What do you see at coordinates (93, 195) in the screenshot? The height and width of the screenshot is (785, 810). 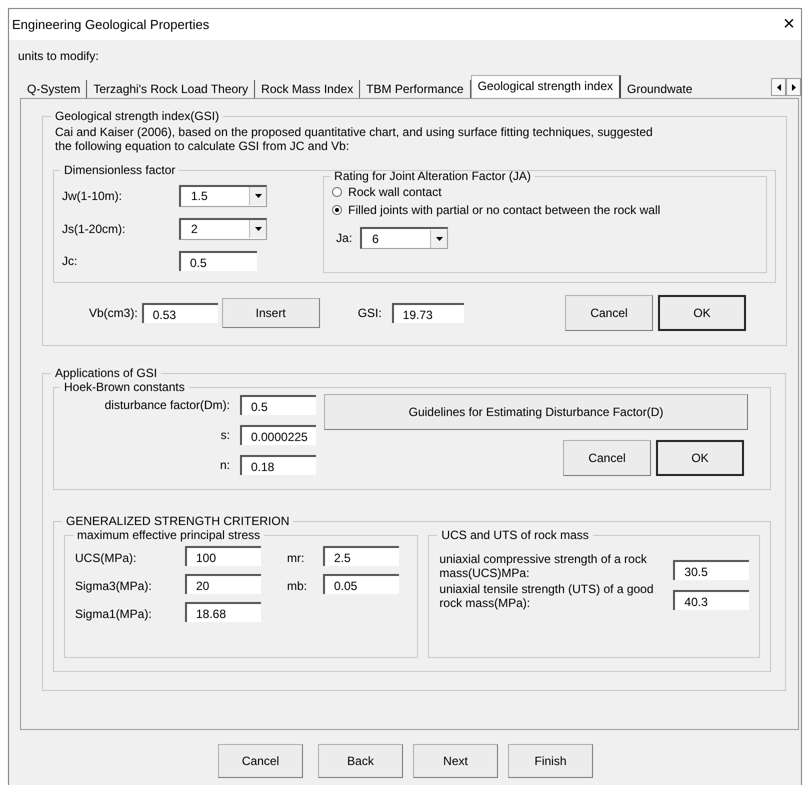 I see `field-label: Jw(1-10m):` at bounding box center [93, 195].